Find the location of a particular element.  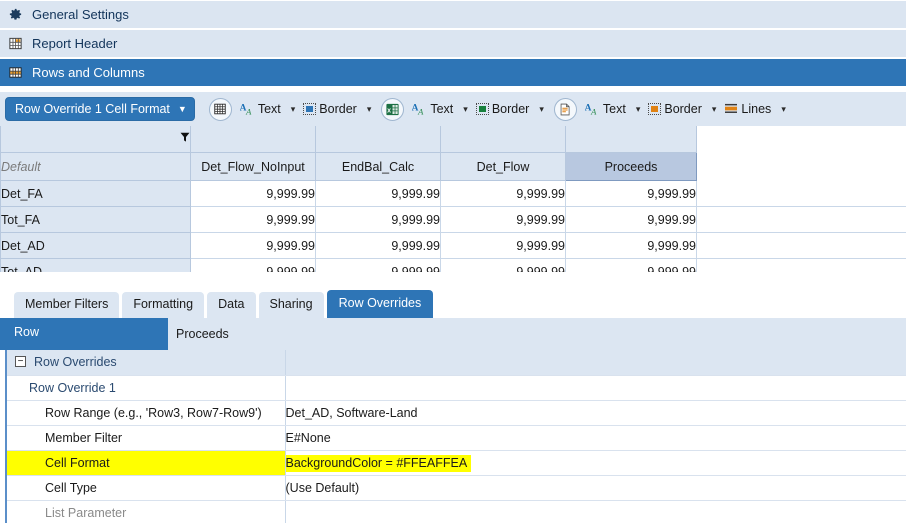

section-strip-report-header: Report Header is located at coordinates (453, 44).